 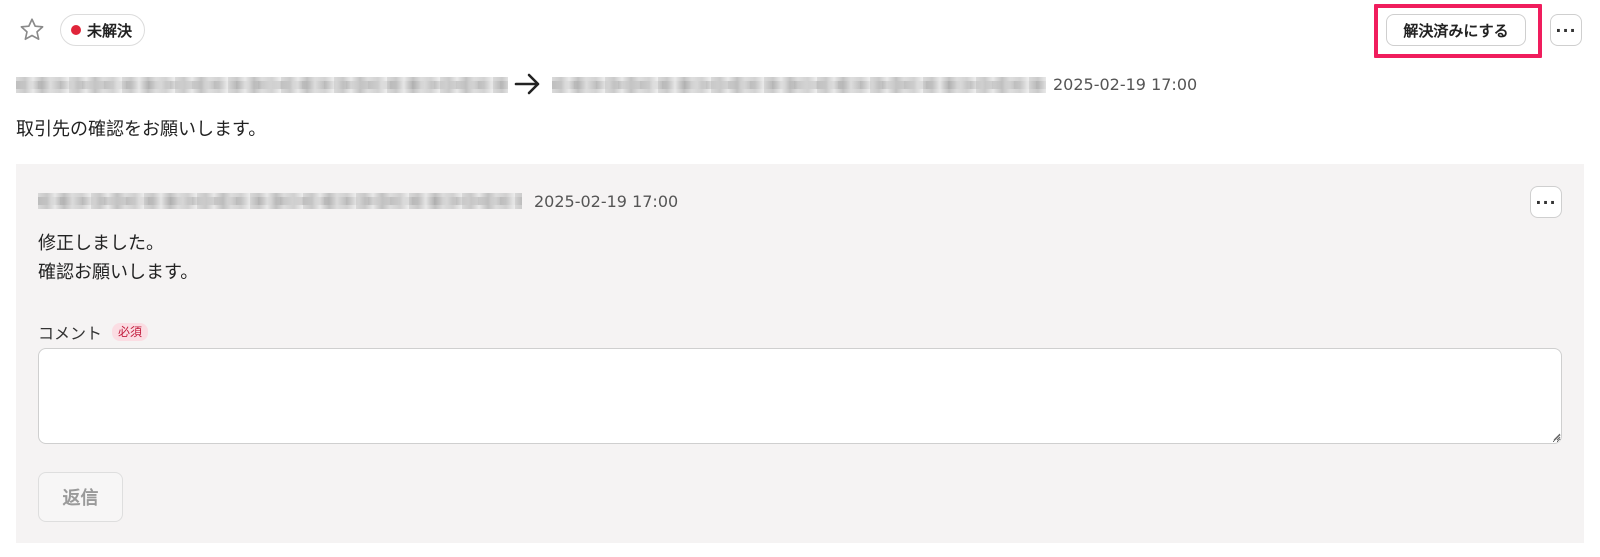 What do you see at coordinates (110, 30) in the screenshot?
I see `status-label: 未解決` at bounding box center [110, 30].